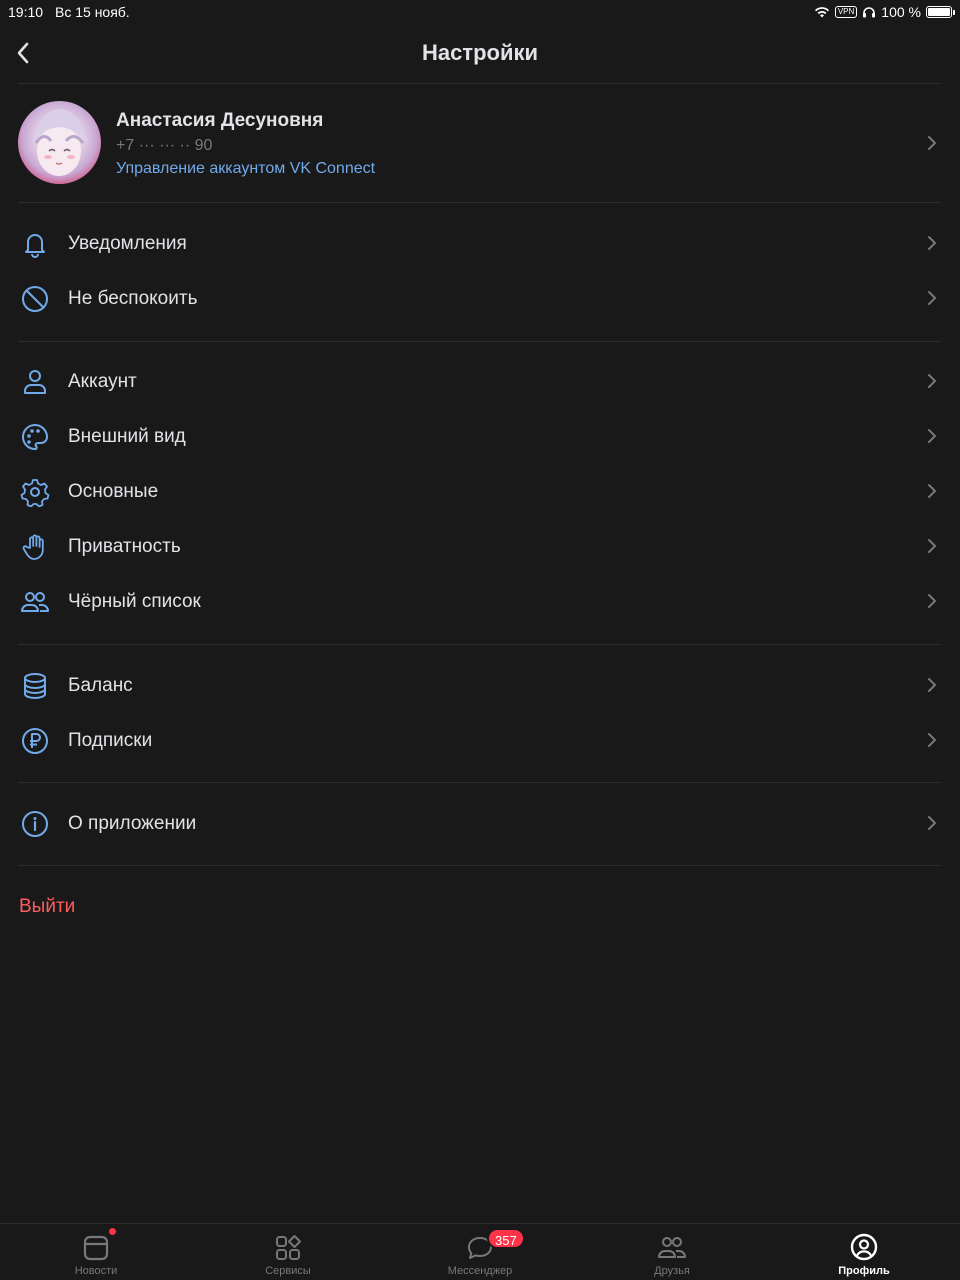 Image resolution: width=960 pixels, height=1280 pixels. I want to click on tab-friends: Друзья, so click(672, 1252).